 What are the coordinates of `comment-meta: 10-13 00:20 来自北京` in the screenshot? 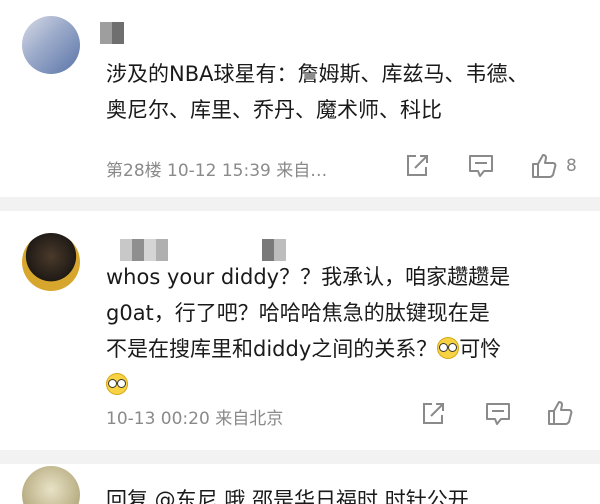 It's located at (195, 419).